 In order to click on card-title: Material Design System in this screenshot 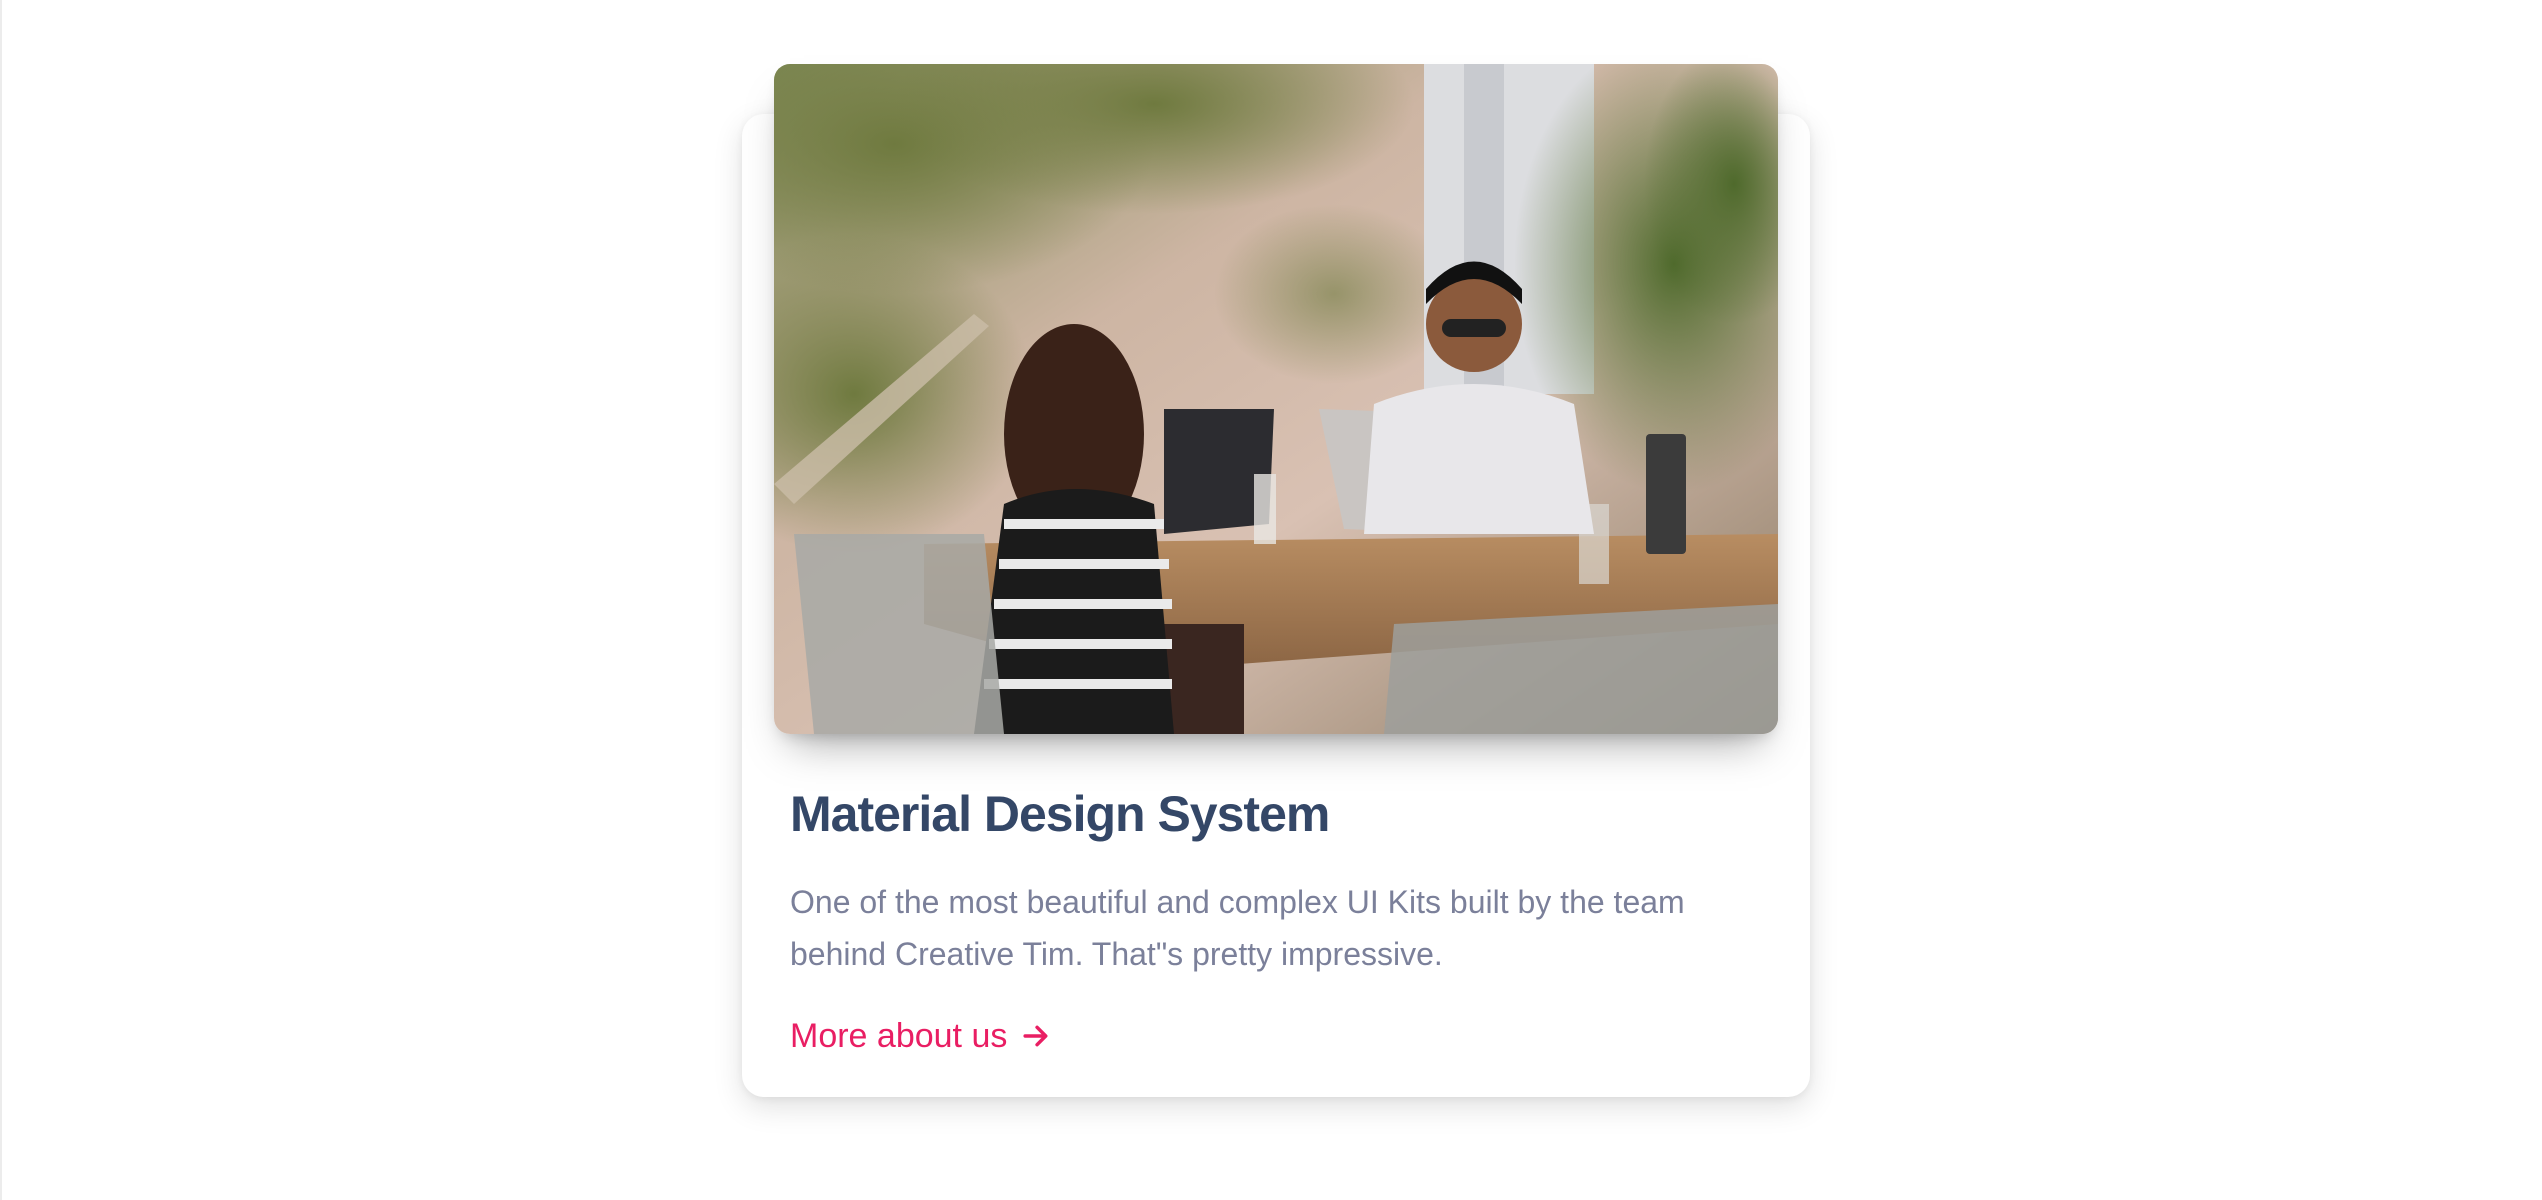, I will do `click(1060, 814)`.